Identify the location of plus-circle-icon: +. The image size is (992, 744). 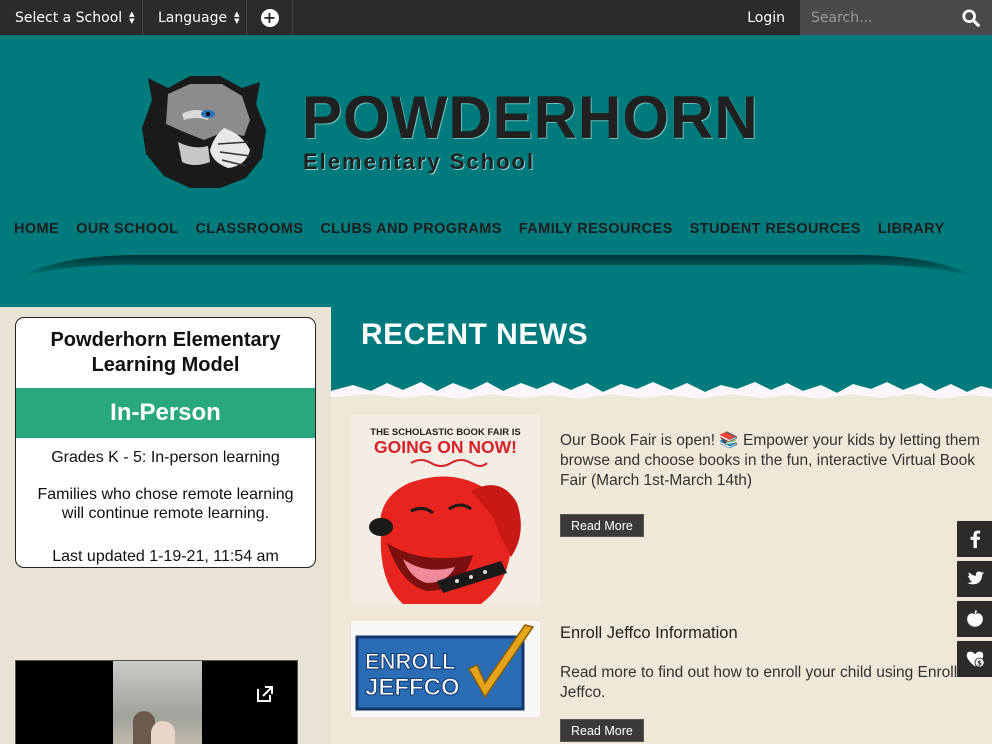
(269, 17).